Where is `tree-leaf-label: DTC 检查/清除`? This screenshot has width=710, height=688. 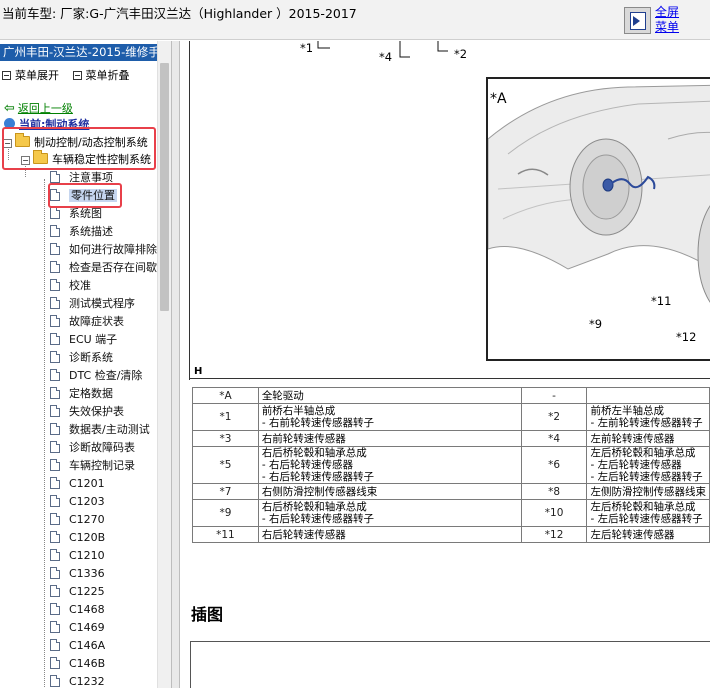 tree-leaf-label: DTC 检查/清除 is located at coordinates (106, 375).